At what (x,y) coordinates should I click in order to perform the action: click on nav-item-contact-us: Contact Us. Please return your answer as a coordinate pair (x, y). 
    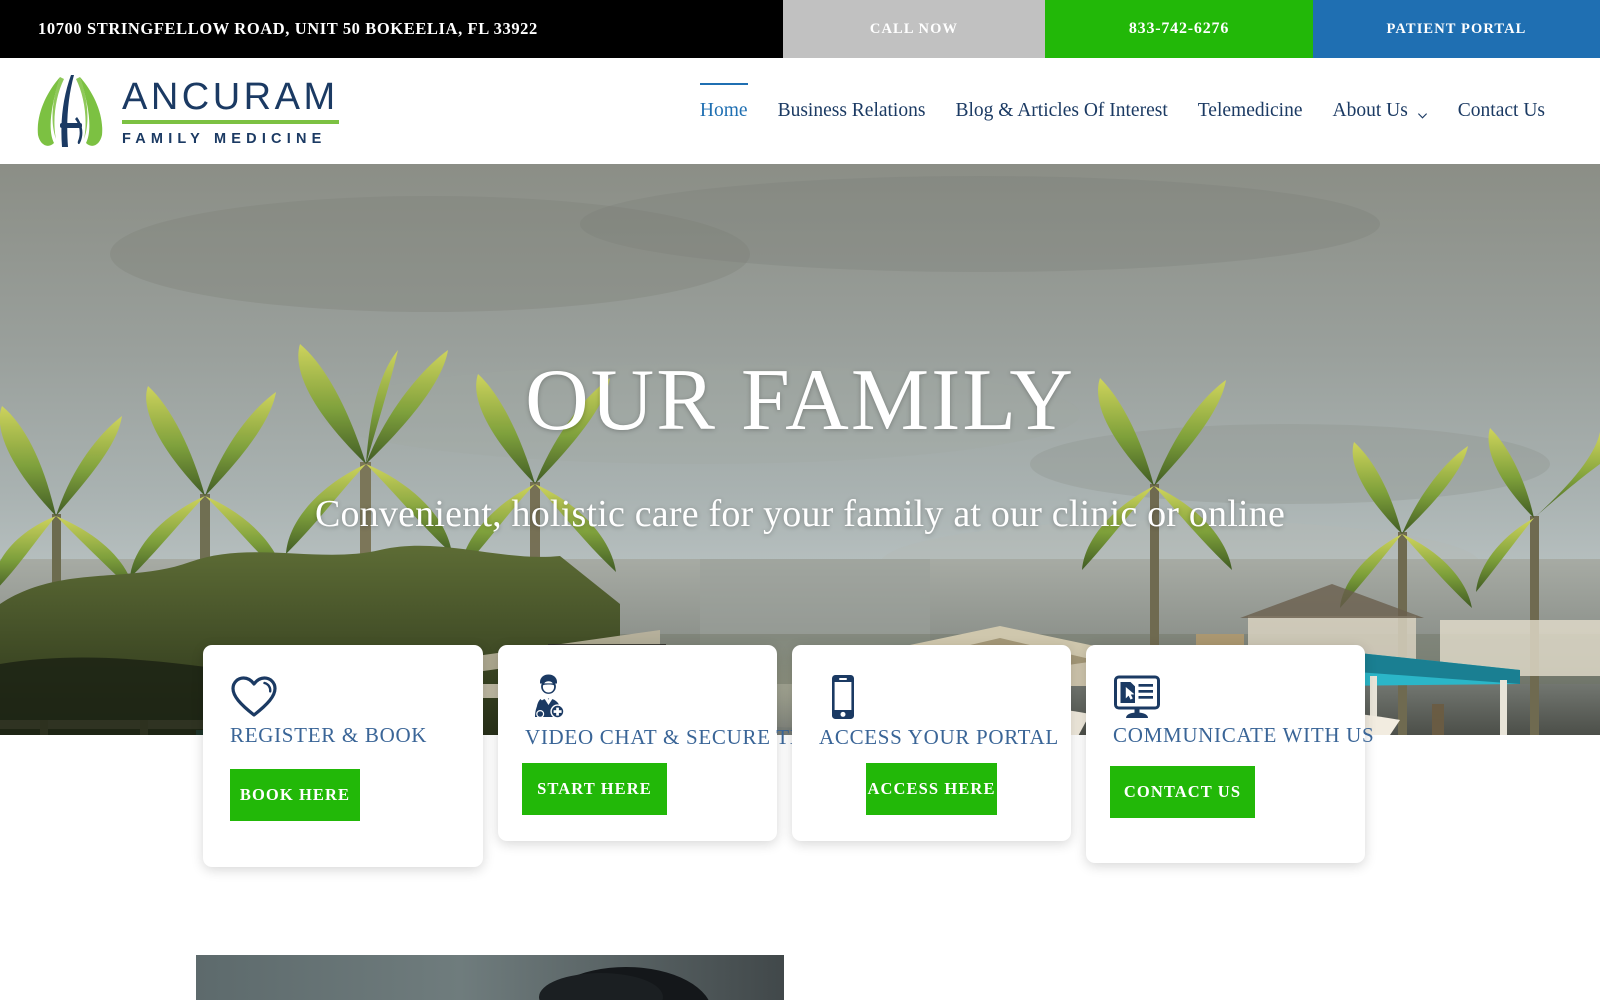
    Looking at the image, I should click on (1501, 111).